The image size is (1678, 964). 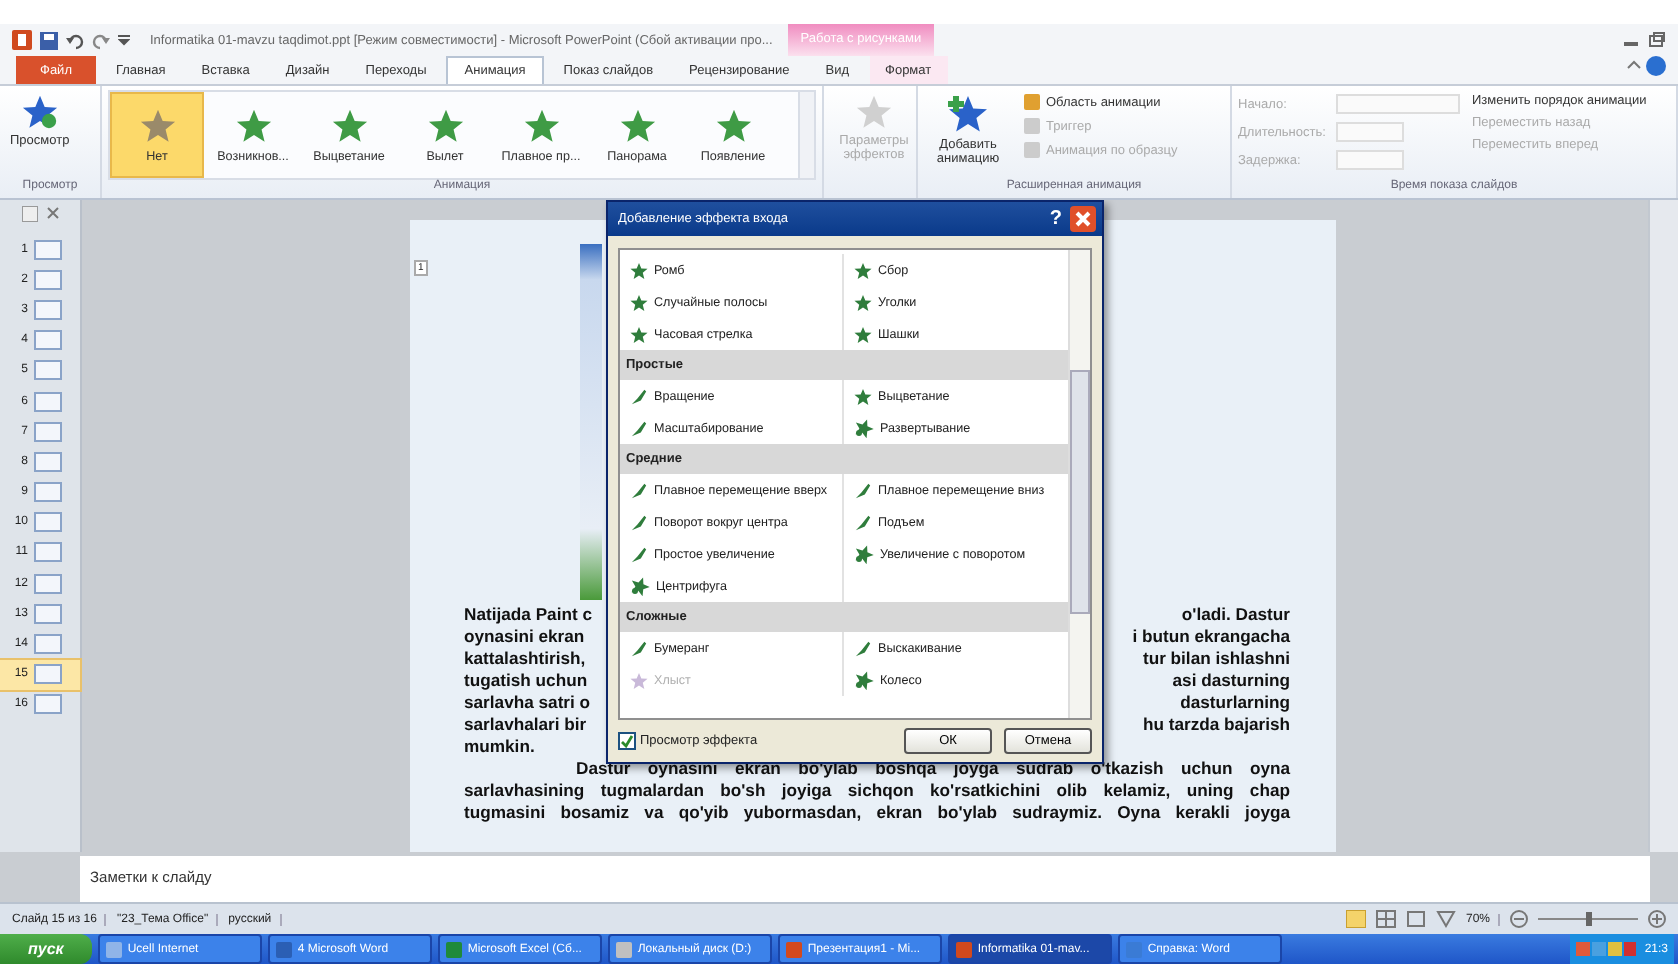 I want to click on zoom-slider-thumb, so click(x=1589, y=919).